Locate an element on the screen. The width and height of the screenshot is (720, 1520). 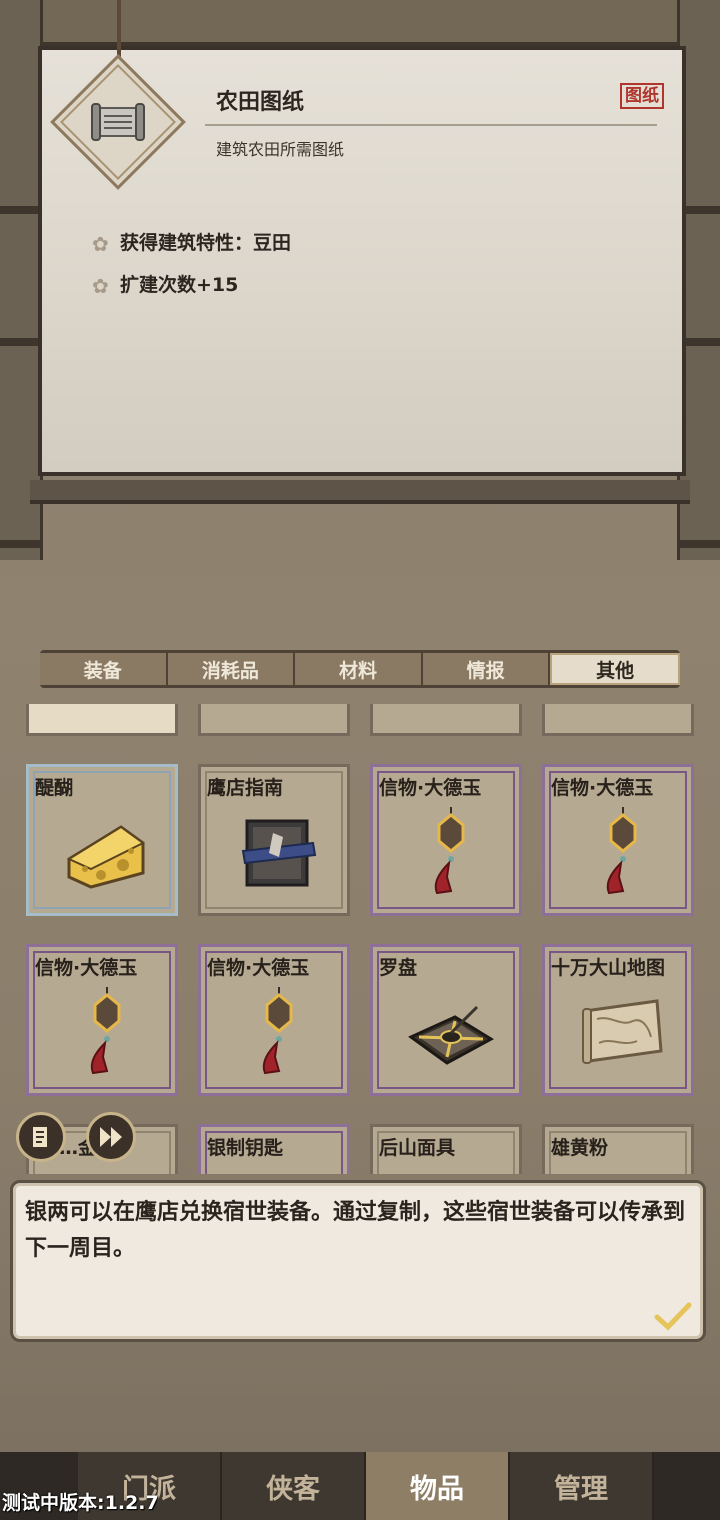
slot-name: 醍醐 is located at coordinates (54, 788).